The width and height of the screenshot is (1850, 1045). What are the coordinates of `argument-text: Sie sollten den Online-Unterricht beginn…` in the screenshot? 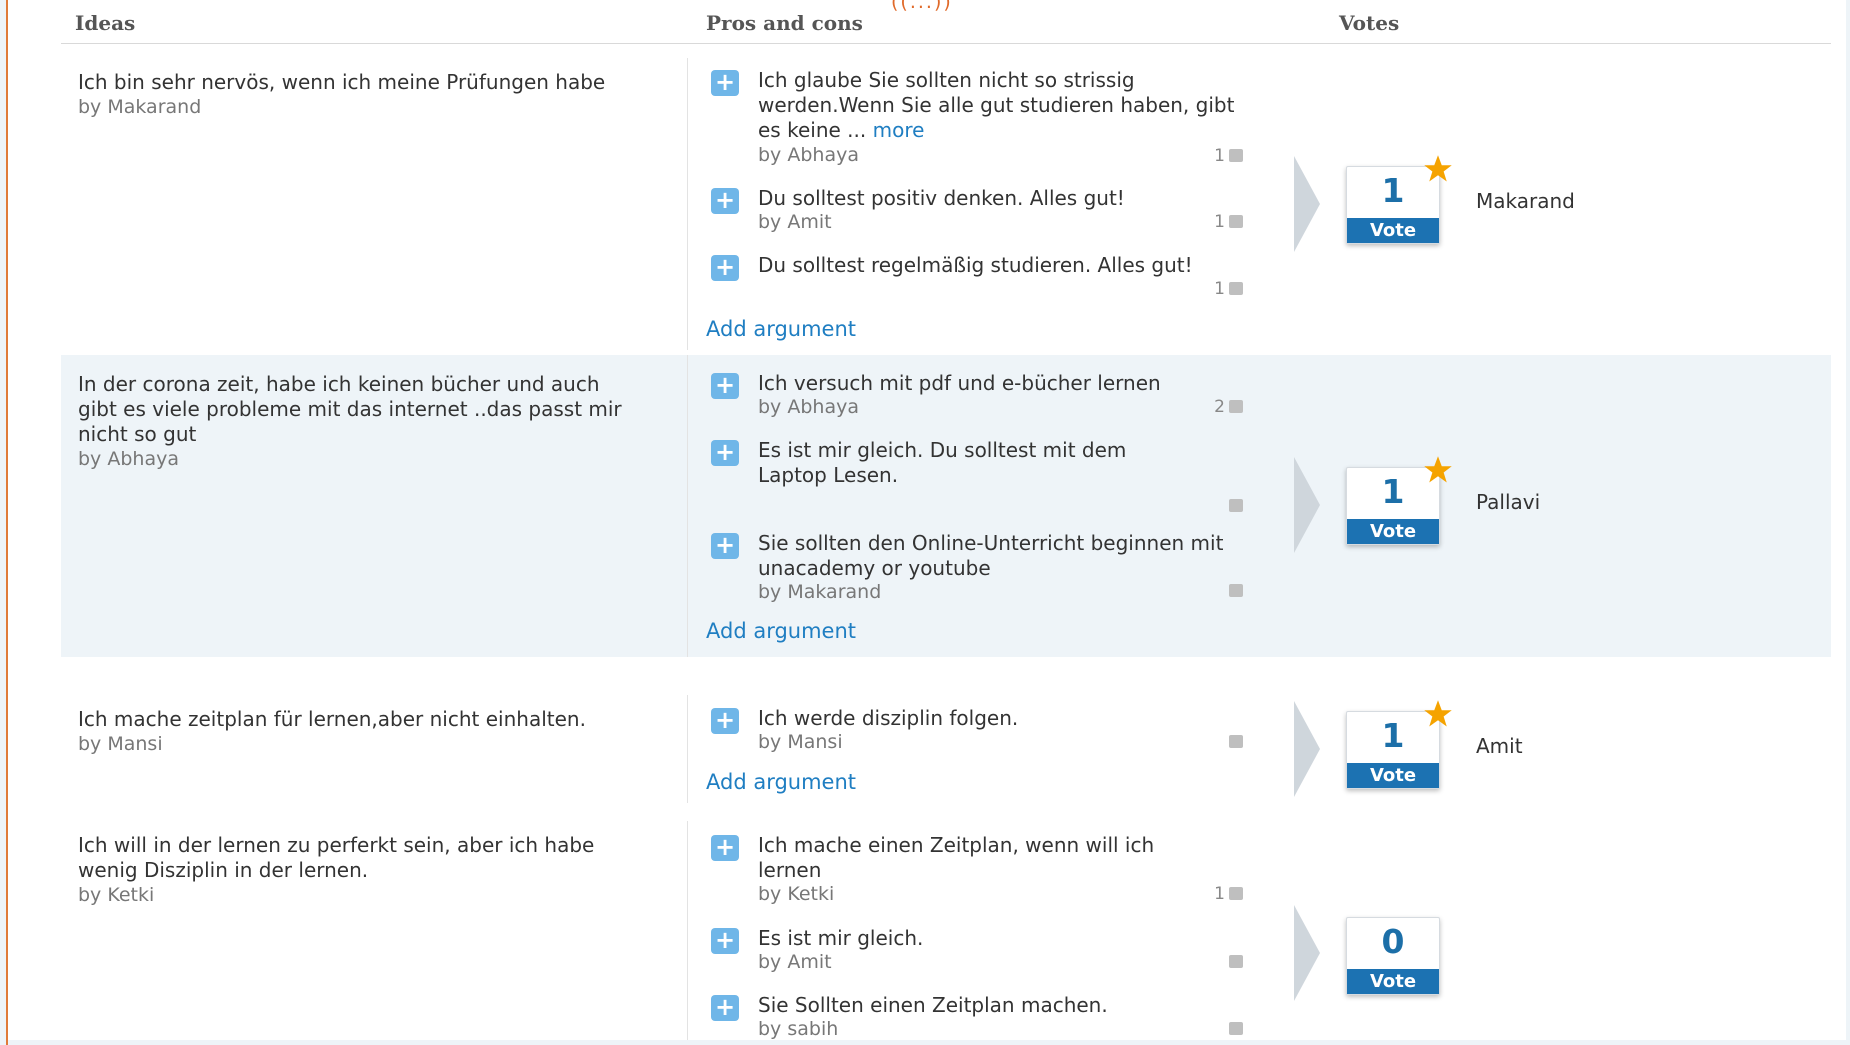 It's located at (991, 555).